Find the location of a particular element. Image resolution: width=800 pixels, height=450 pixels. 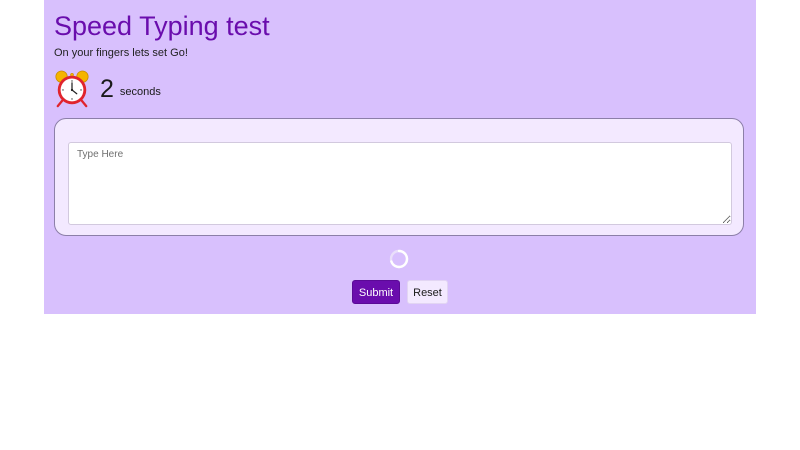

timer-seconds-value: 2 is located at coordinates (107, 89).